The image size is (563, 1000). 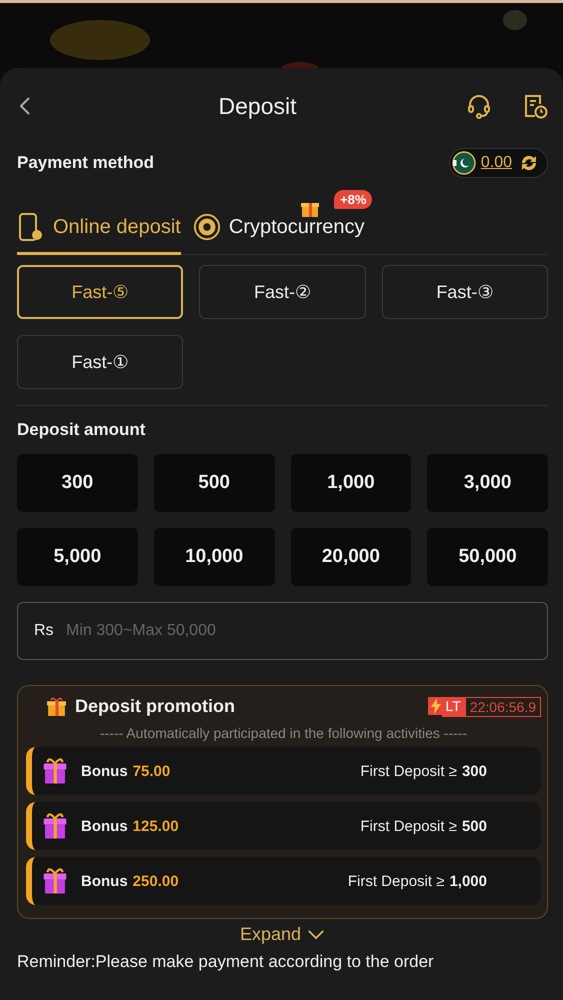 What do you see at coordinates (77, 557) in the screenshot?
I see `amount-option: 5,000` at bounding box center [77, 557].